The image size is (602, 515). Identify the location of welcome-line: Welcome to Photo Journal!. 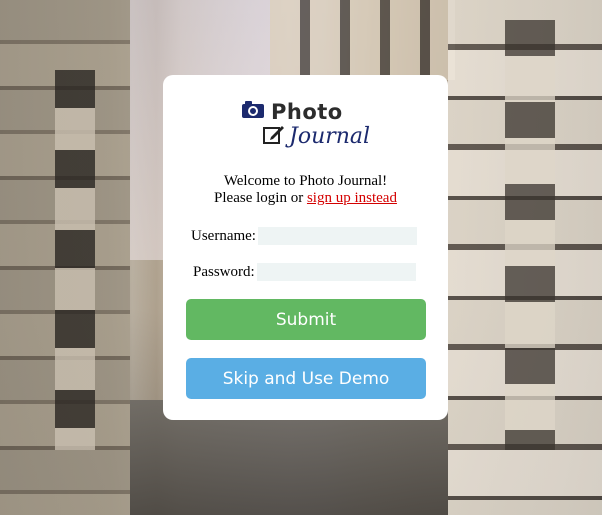
(305, 181).